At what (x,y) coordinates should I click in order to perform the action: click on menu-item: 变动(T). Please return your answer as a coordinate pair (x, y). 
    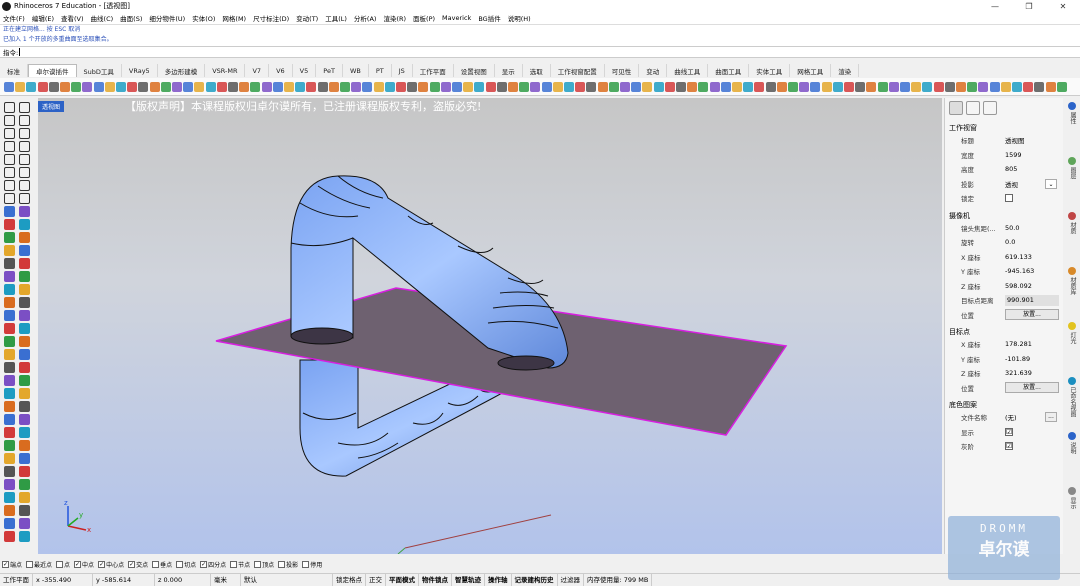
    Looking at the image, I should click on (307, 18).